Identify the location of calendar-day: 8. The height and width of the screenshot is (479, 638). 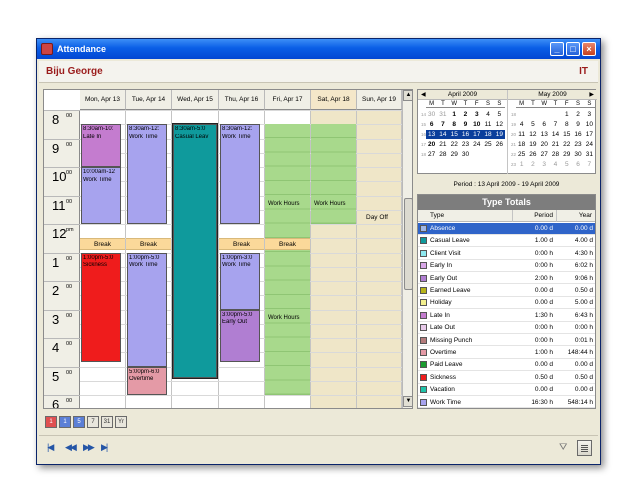
(454, 124).